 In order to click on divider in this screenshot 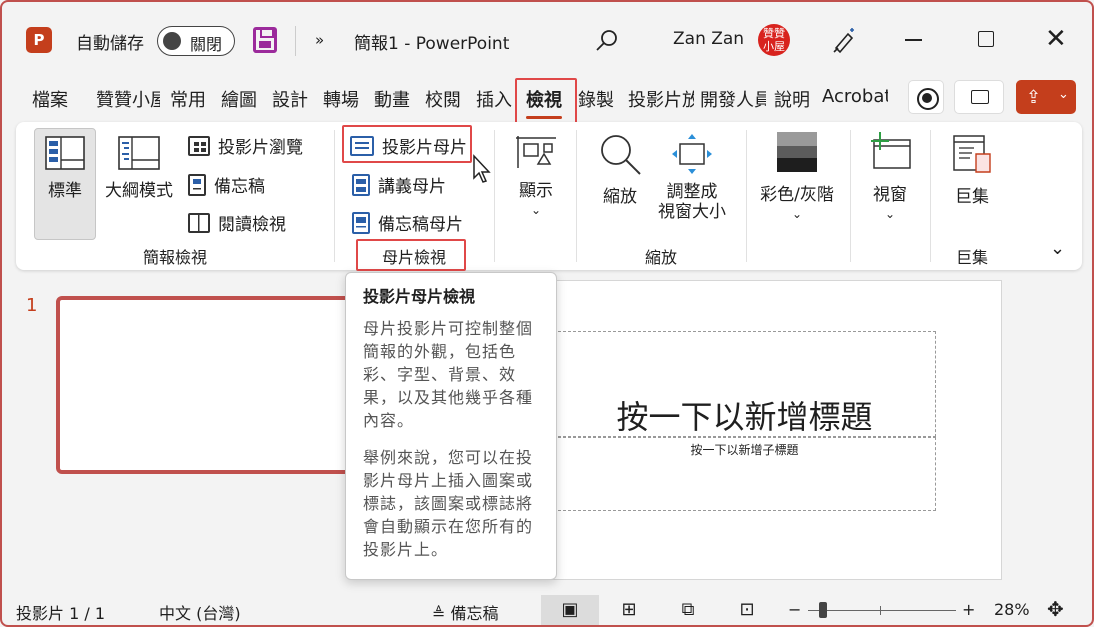, I will do `click(295, 41)`.